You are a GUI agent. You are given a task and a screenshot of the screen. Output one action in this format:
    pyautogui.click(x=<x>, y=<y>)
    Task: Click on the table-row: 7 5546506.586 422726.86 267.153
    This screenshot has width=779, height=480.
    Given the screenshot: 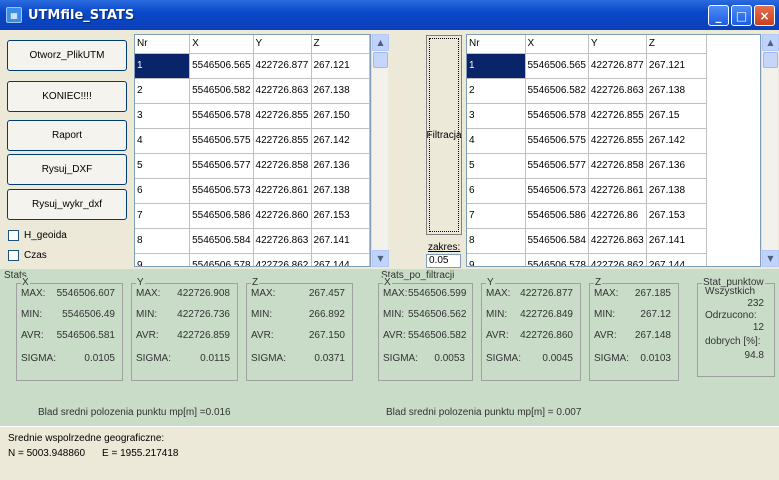 What is the action you would take?
    pyautogui.click(x=587, y=216)
    